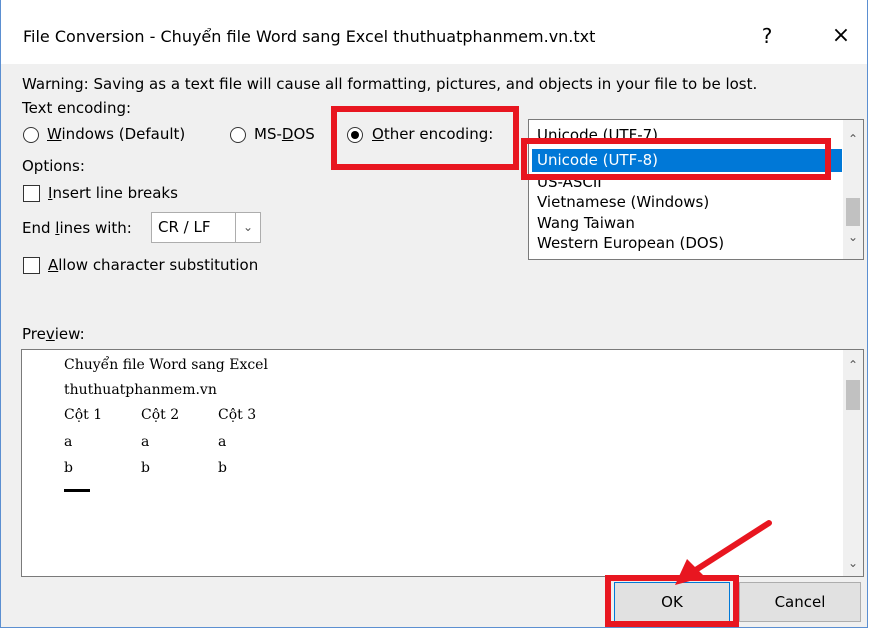 This screenshot has height=629, width=870. I want to click on insert-line-breaks-checkbox, so click(31, 193).